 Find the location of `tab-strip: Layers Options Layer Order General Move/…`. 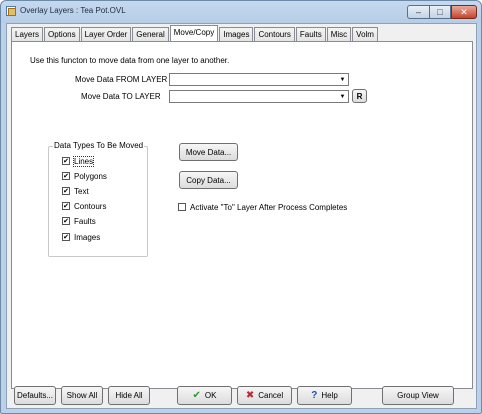

tab-strip: Layers Options Layer Order General Move/… is located at coordinates (195, 33).